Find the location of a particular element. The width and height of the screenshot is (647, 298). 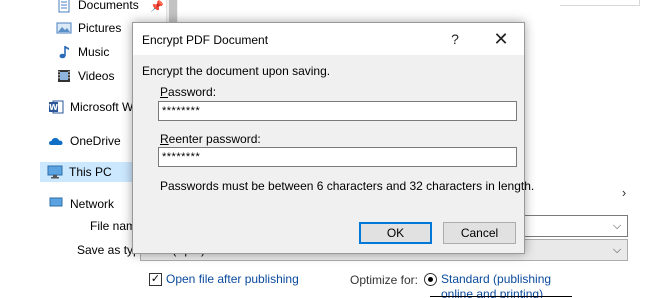

nav-item-label: This PC is located at coordinates (90, 172).